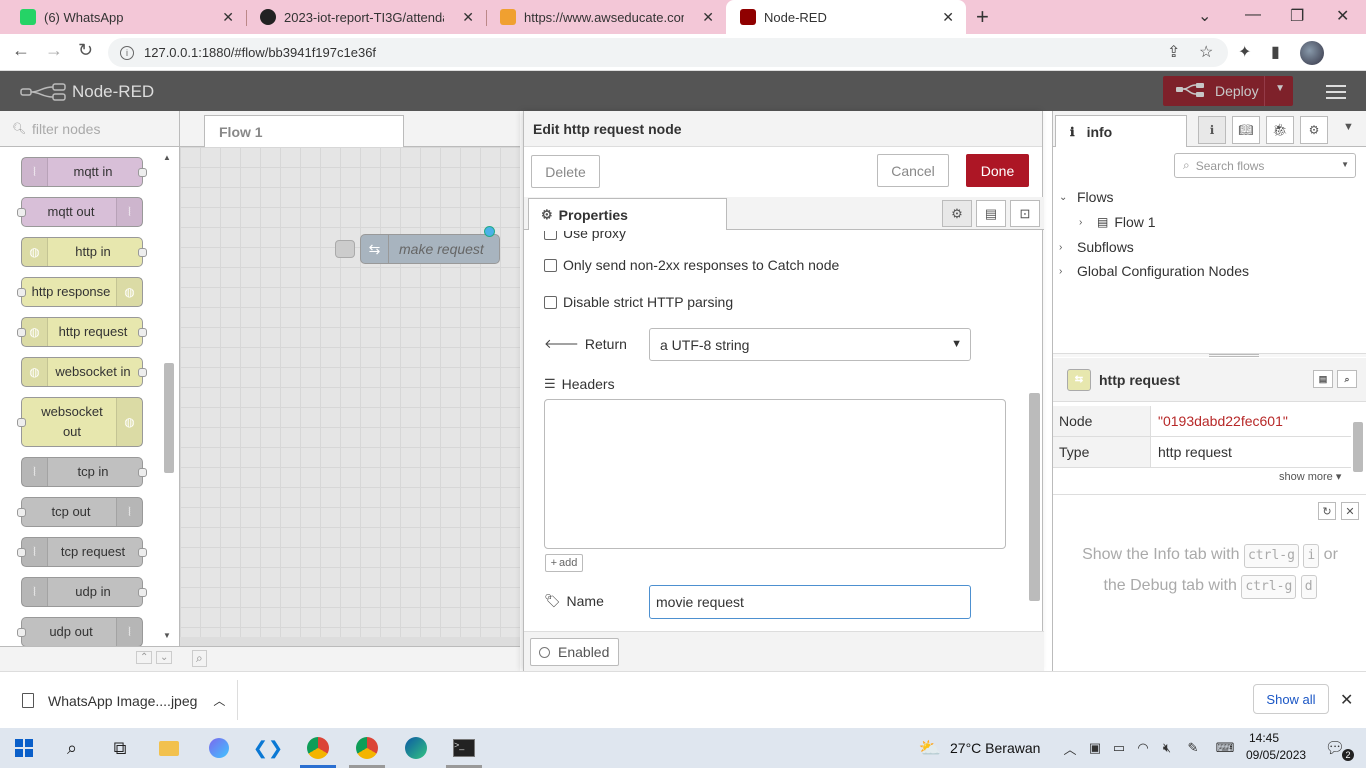 This screenshot has width=1366, height=768. I want to click on config-gear-icon: ⚙, so click(1314, 130).